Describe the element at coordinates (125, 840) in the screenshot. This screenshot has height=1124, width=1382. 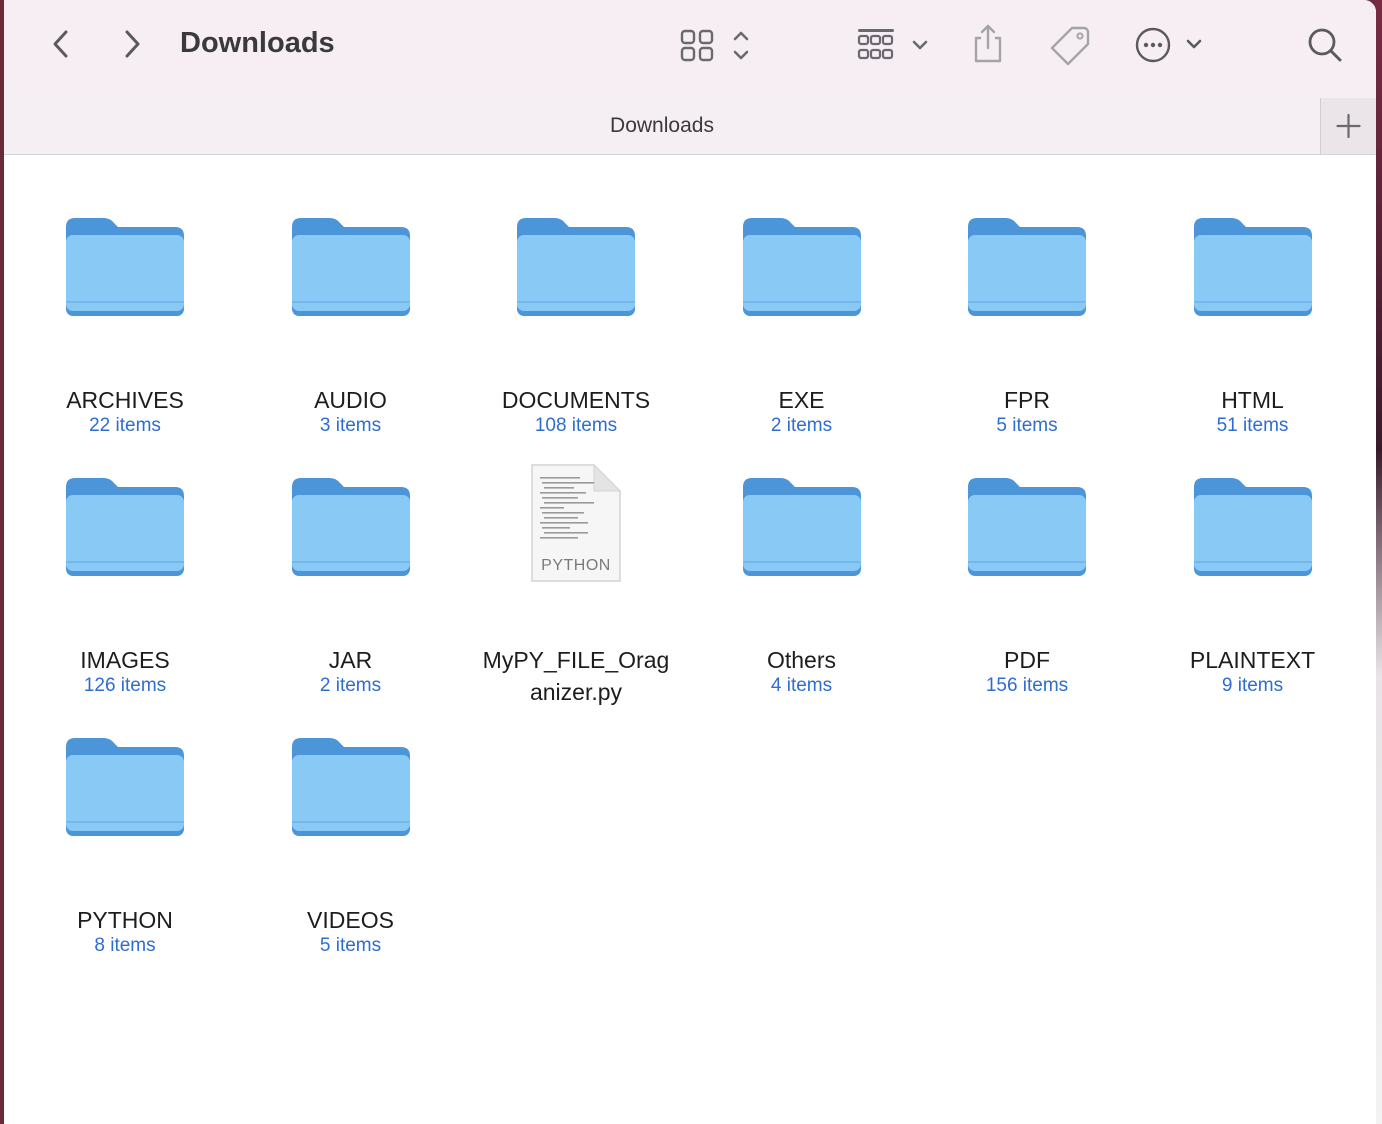
I see `folder-item: PYTHON 8 items` at that location.